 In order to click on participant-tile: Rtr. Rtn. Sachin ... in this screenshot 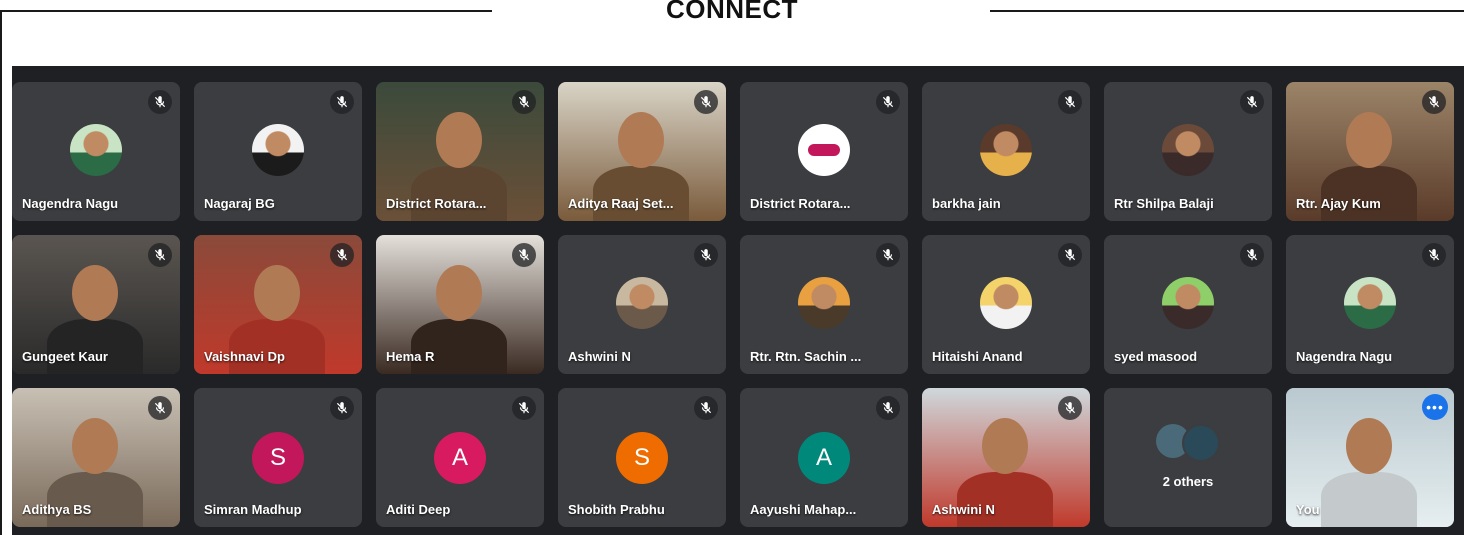, I will do `click(824, 304)`.